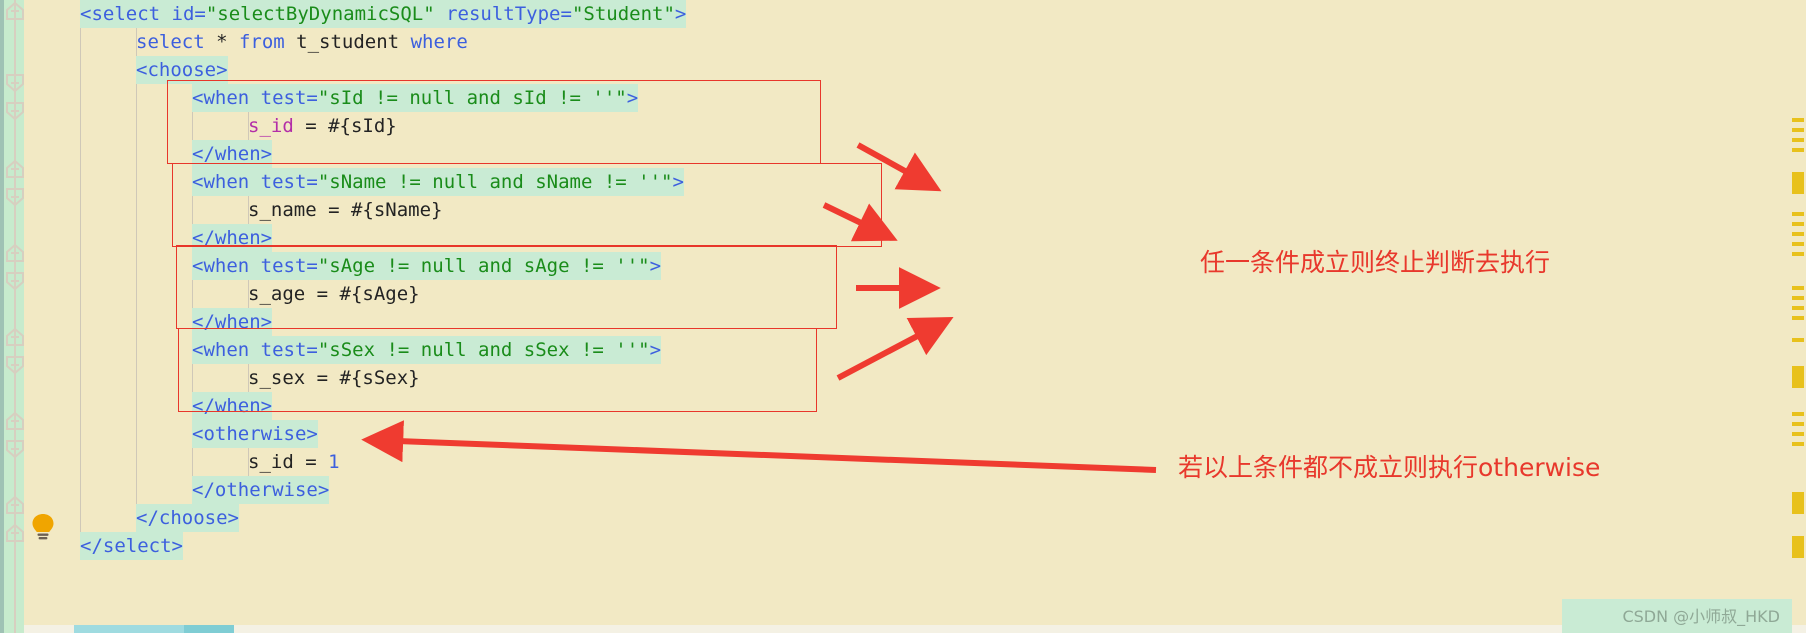 The width and height of the screenshot is (1806, 633). Describe the element at coordinates (131, 546) in the screenshot. I see `code-token: </select>` at that location.